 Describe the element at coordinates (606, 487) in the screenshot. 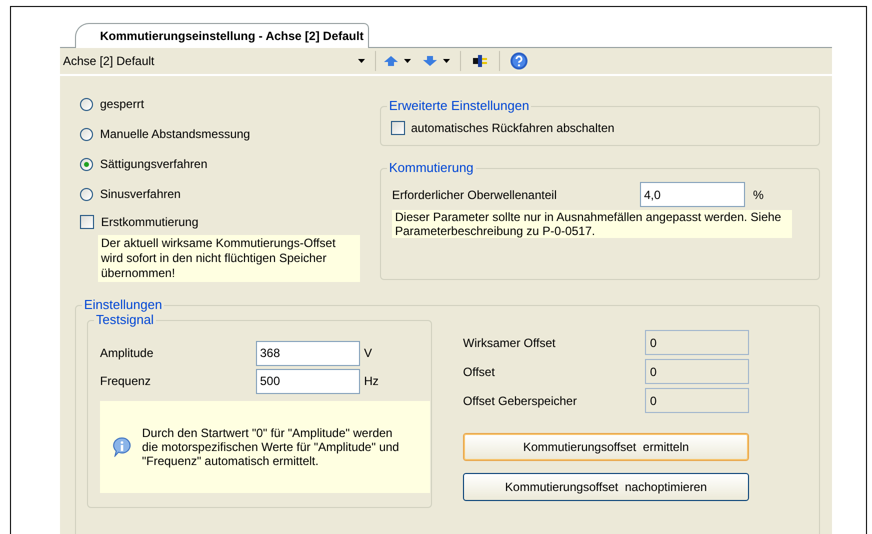

I see `action-button: Kommutierungsoffset nachoptimieren` at that location.